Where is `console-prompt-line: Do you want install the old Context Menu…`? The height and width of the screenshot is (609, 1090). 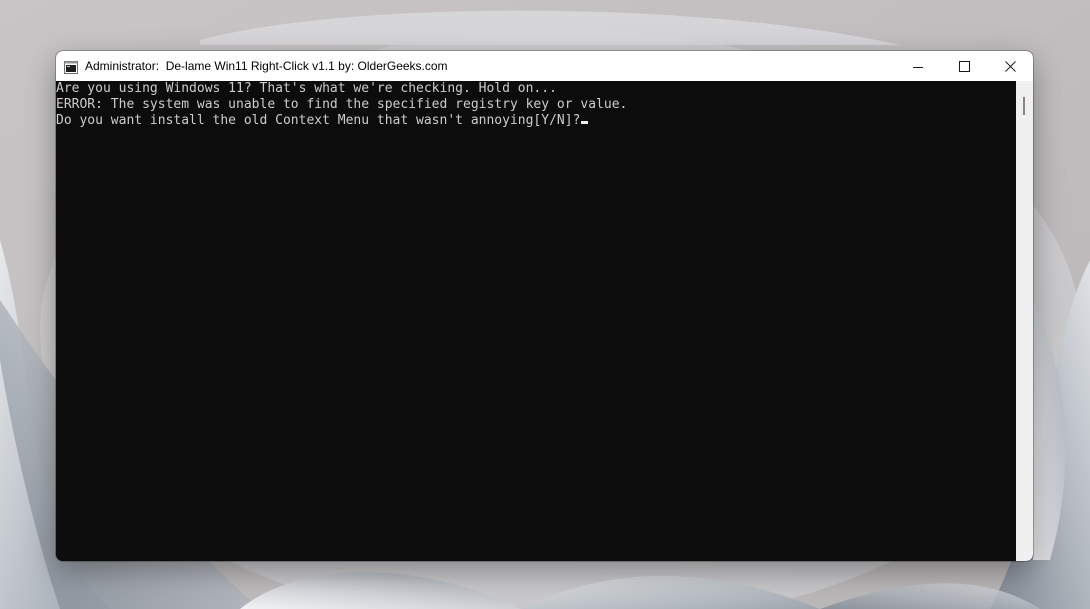 console-prompt-line: Do you want install the old Context Menu… is located at coordinates (322, 121).